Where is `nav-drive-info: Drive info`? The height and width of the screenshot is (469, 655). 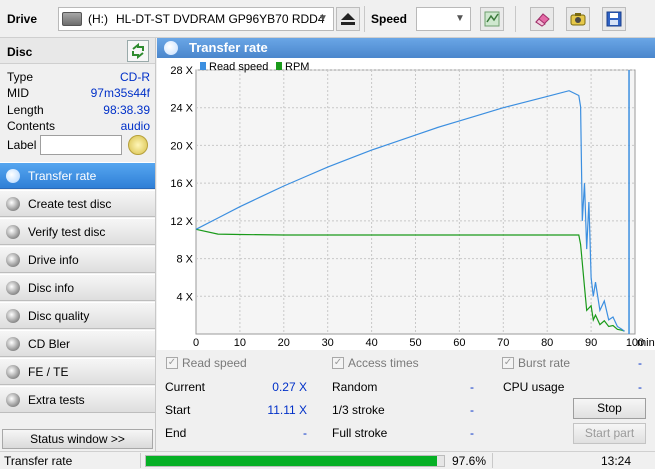 nav-drive-info: Drive info is located at coordinates (77, 259).